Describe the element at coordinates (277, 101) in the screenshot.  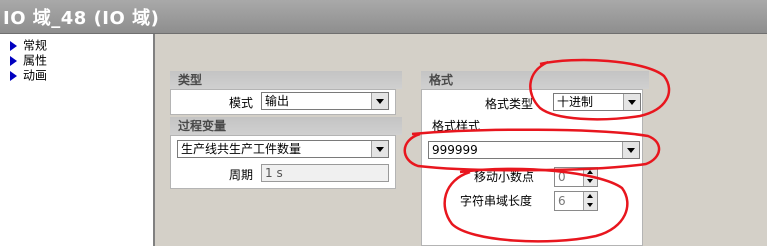
I see `mode-value: 输出` at that location.